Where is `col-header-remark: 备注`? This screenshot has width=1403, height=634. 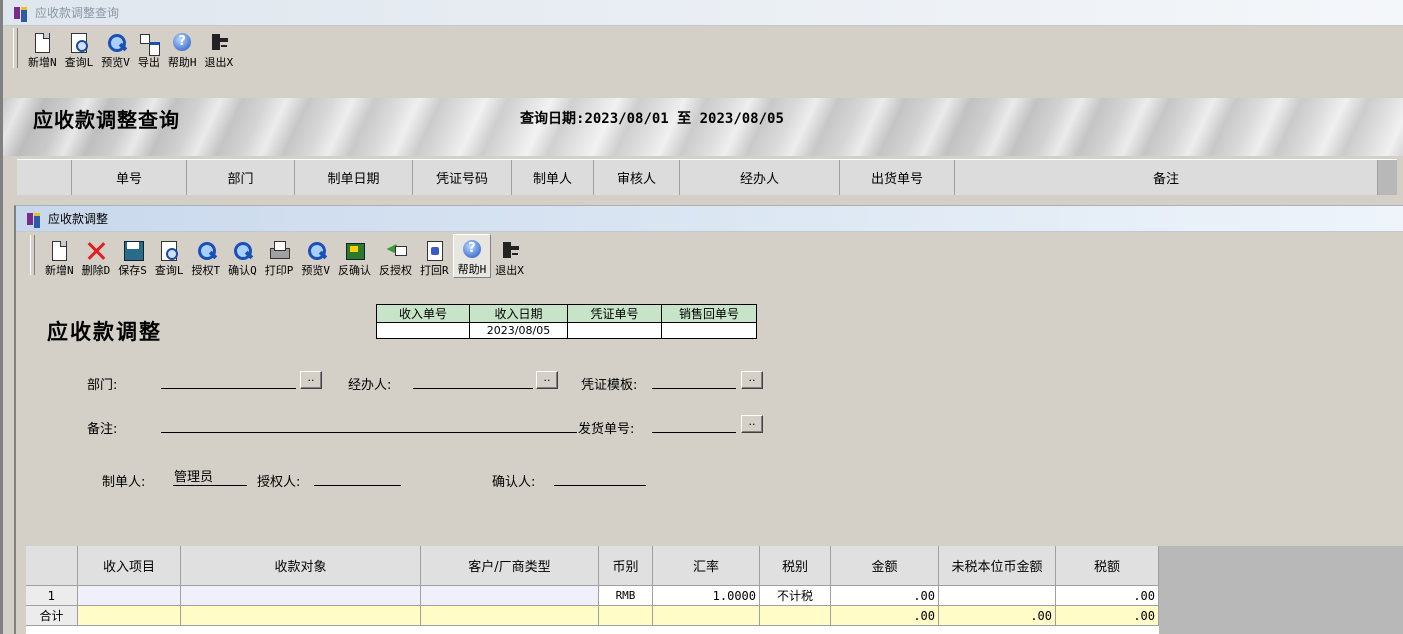
col-header-remark: 备注 is located at coordinates (1166, 177).